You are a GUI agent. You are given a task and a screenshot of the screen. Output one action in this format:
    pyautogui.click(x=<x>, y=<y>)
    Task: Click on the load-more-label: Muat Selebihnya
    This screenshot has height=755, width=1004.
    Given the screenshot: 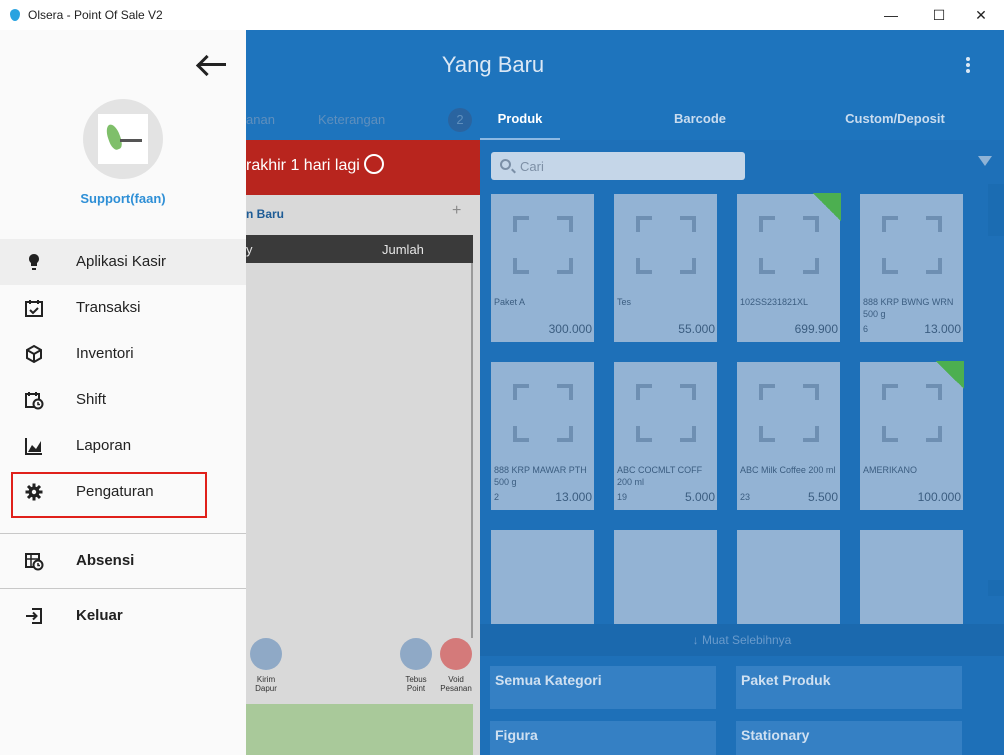 What is the action you would take?
    pyautogui.click(x=746, y=640)
    